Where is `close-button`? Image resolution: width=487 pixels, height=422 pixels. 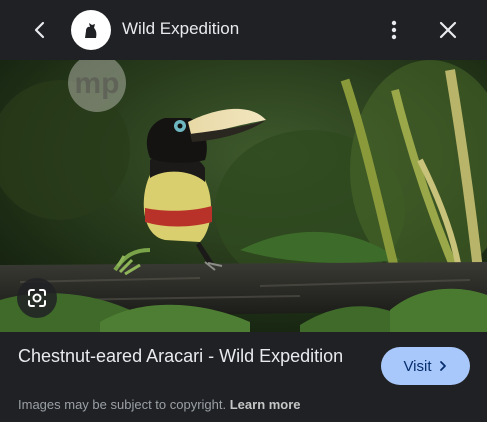 close-button is located at coordinates (448, 30).